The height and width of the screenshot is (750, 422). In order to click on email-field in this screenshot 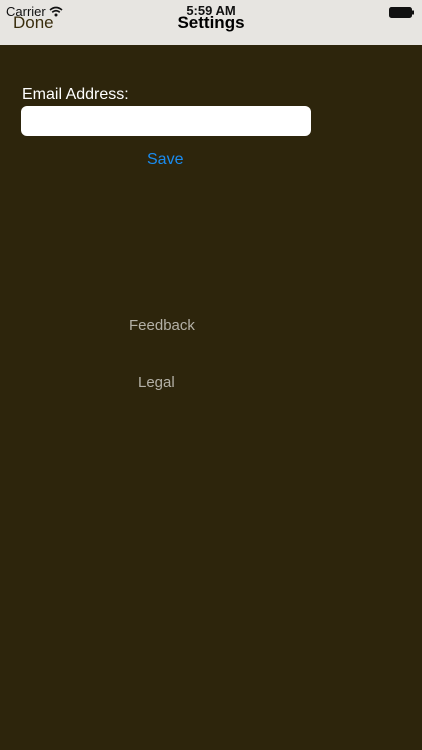, I will do `click(166, 121)`.